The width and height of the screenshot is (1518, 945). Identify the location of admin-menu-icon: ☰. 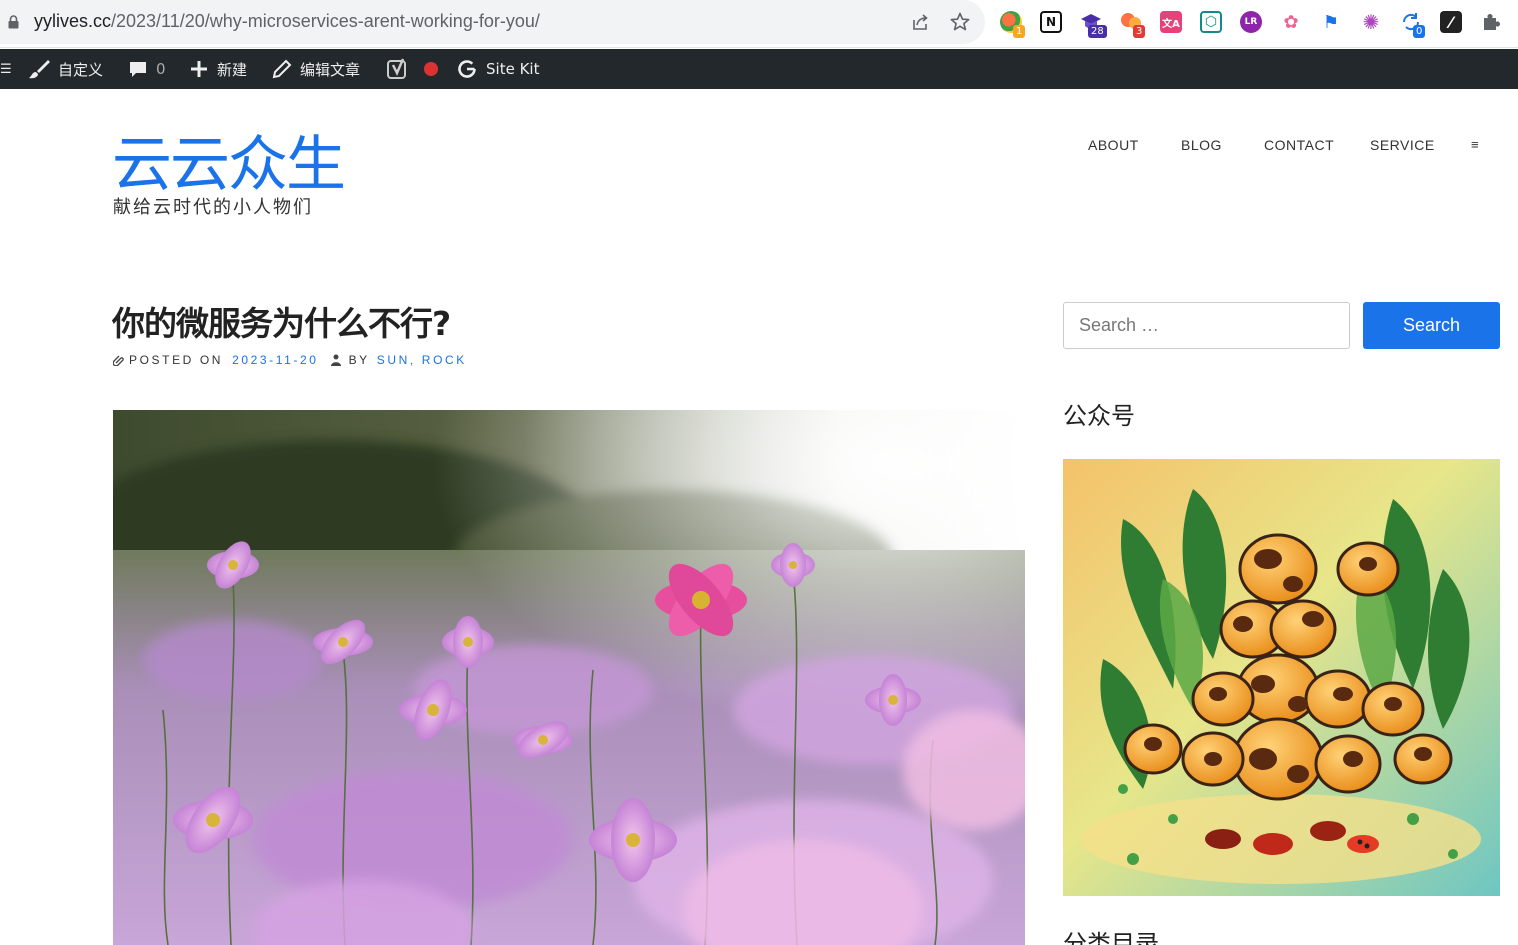
(6, 69).